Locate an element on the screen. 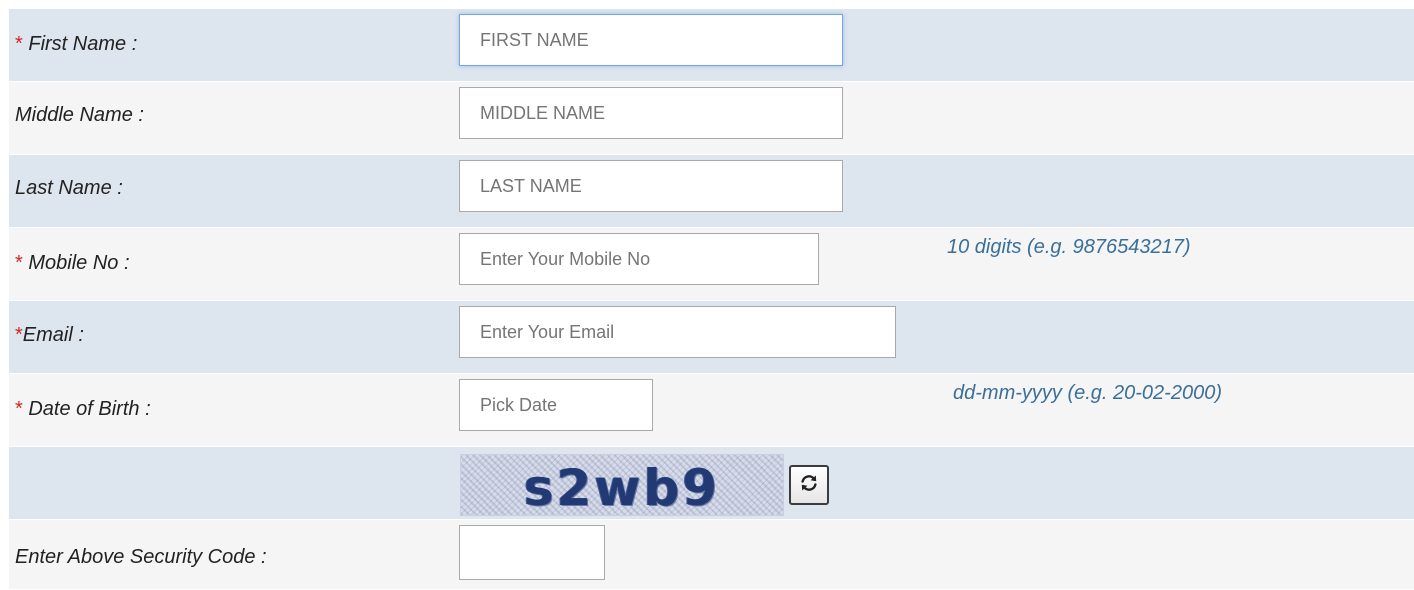  middle-name-input is located at coordinates (651, 113).